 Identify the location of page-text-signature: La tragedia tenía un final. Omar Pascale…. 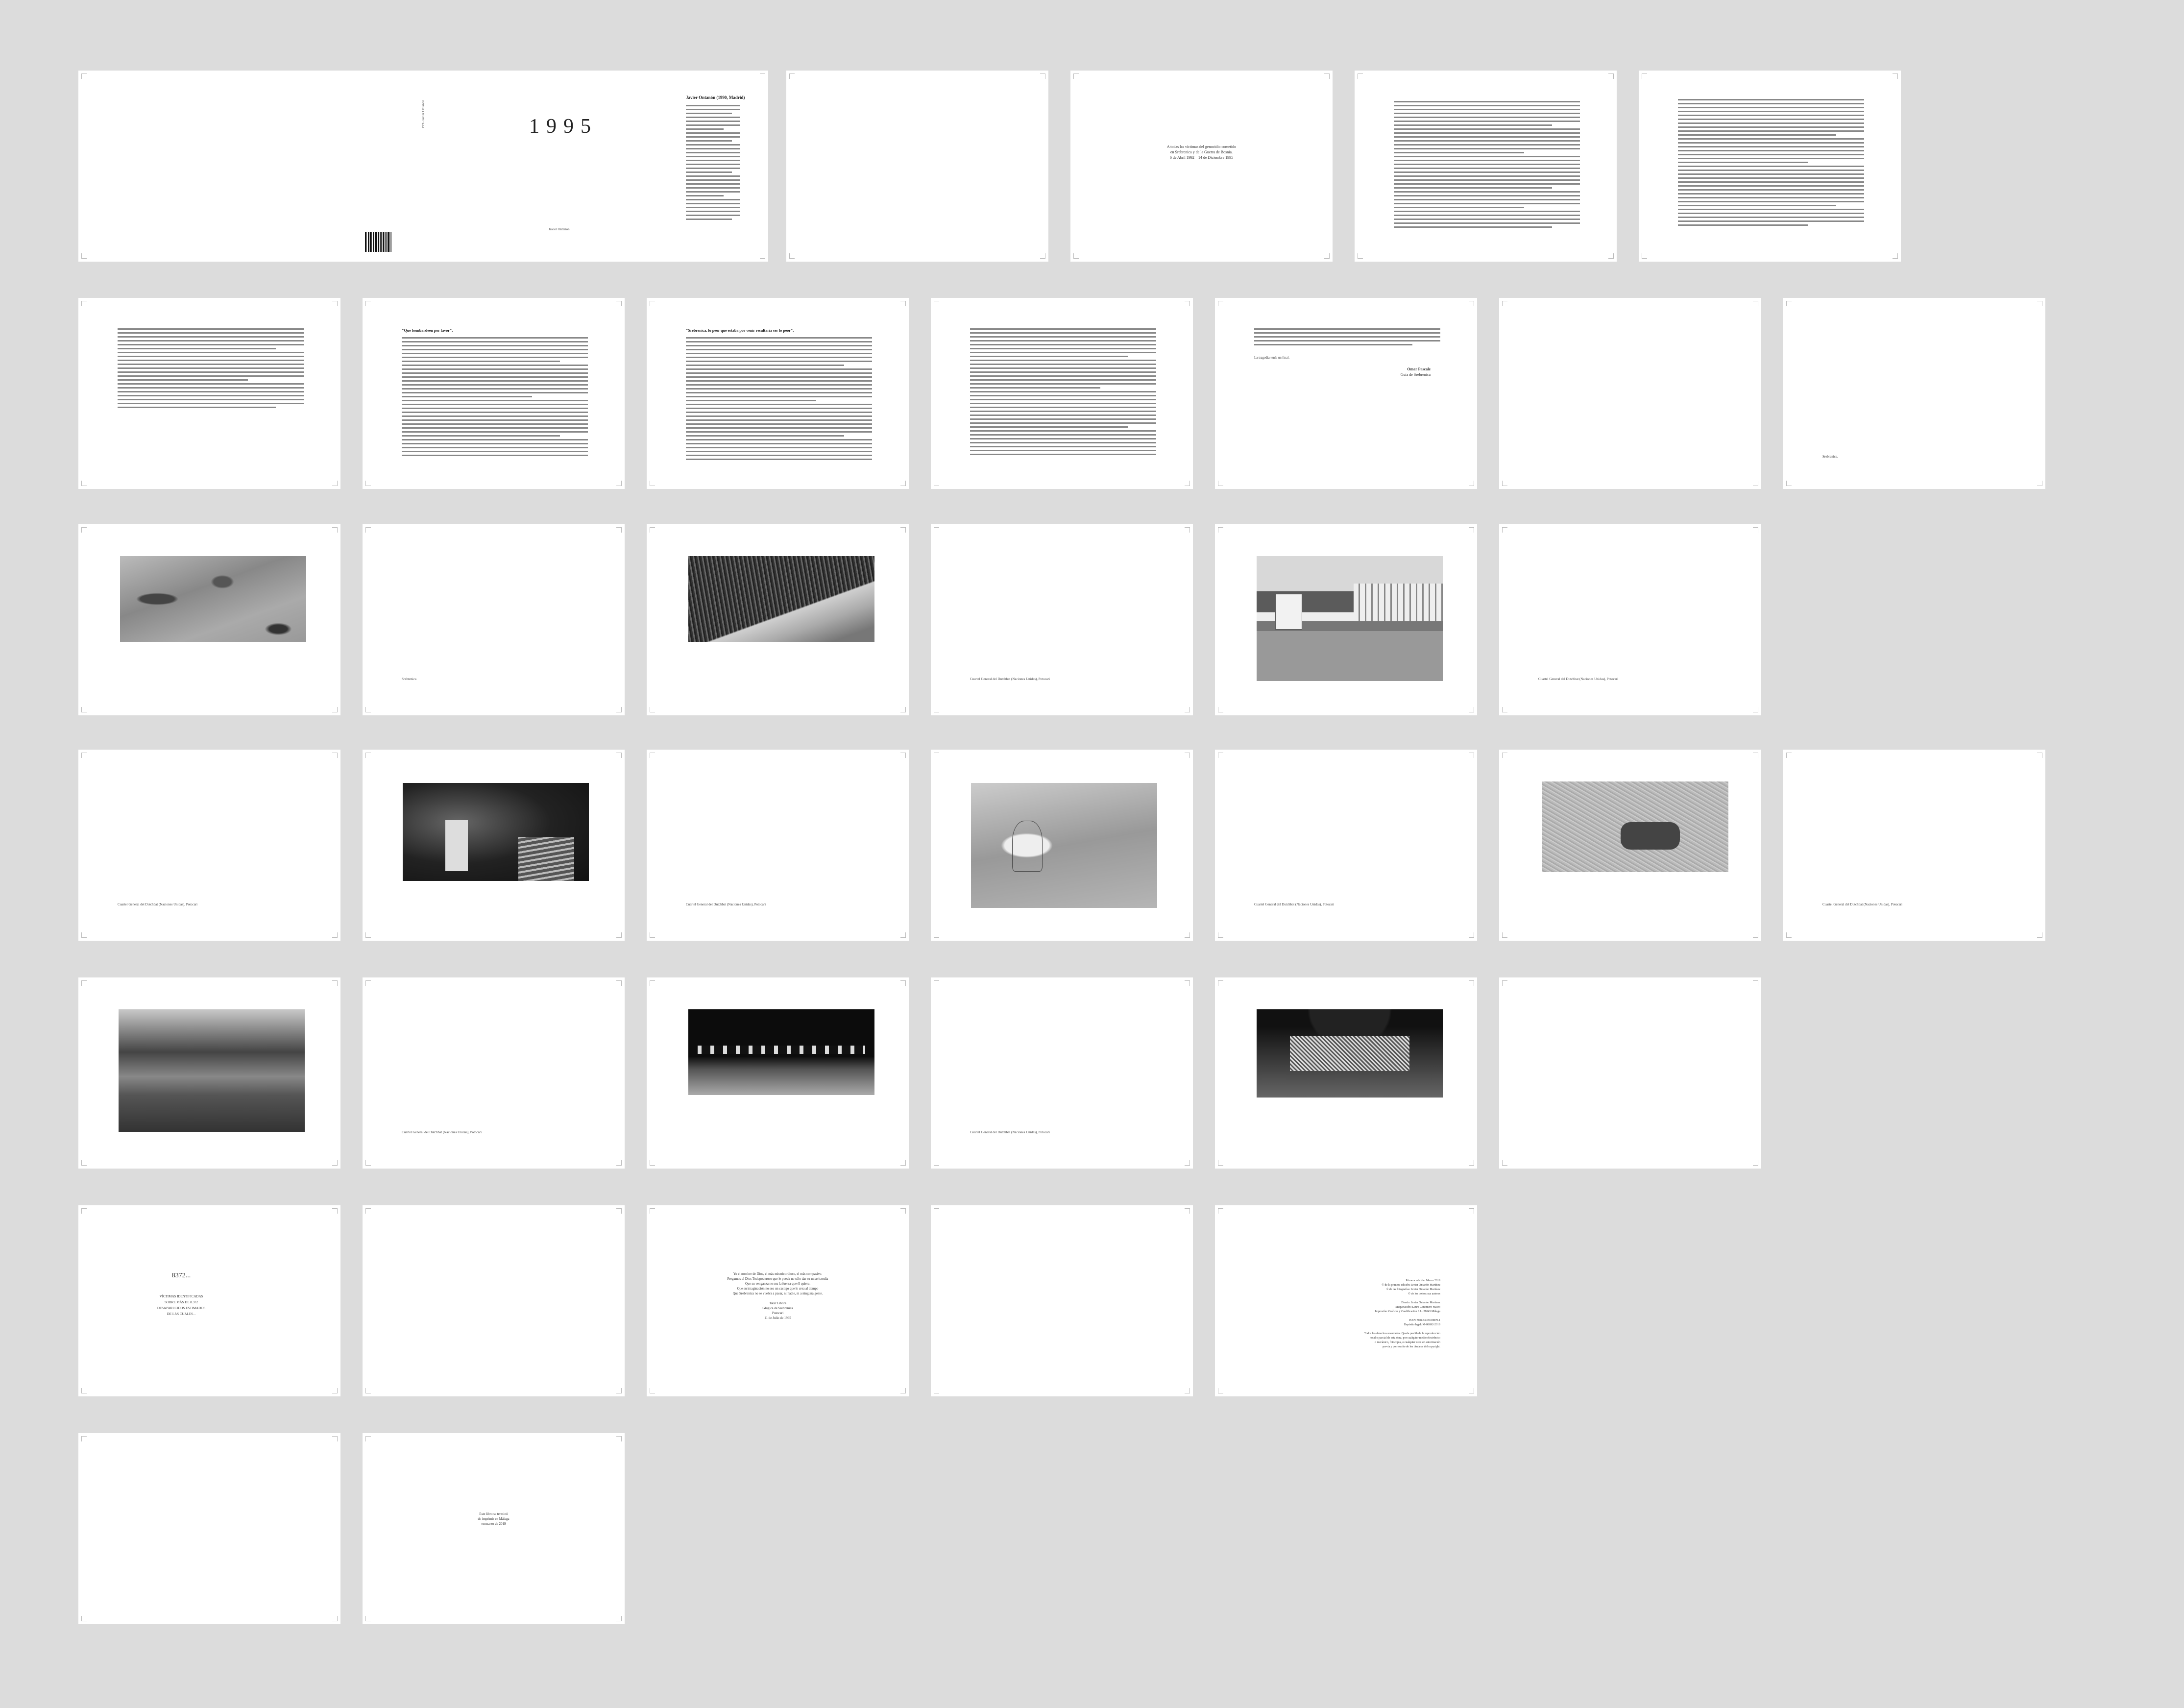
(1346, 393).